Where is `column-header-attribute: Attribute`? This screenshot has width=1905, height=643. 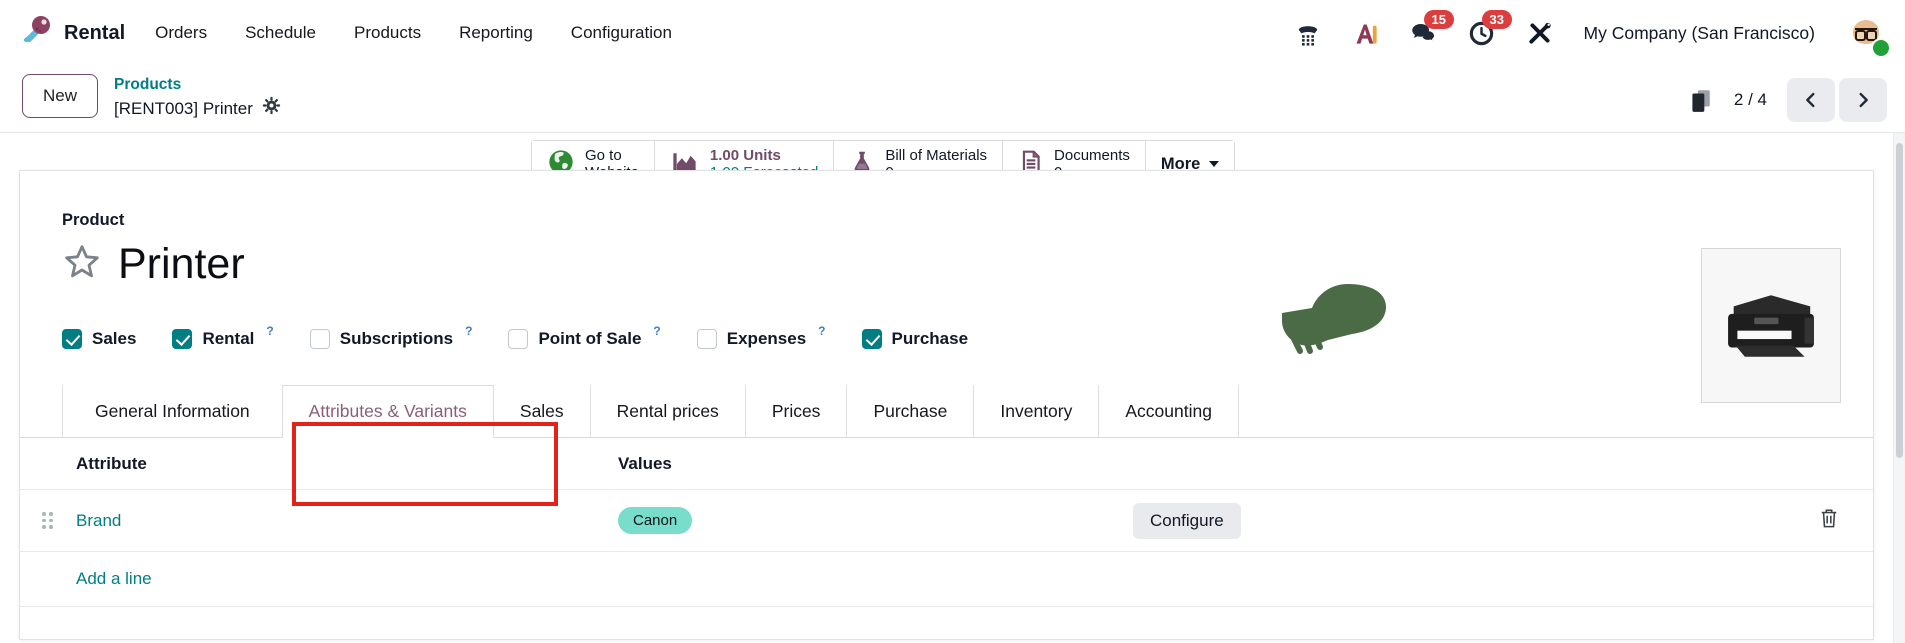
column-header-attribute: Attribute is located at coordinates (111, 463).